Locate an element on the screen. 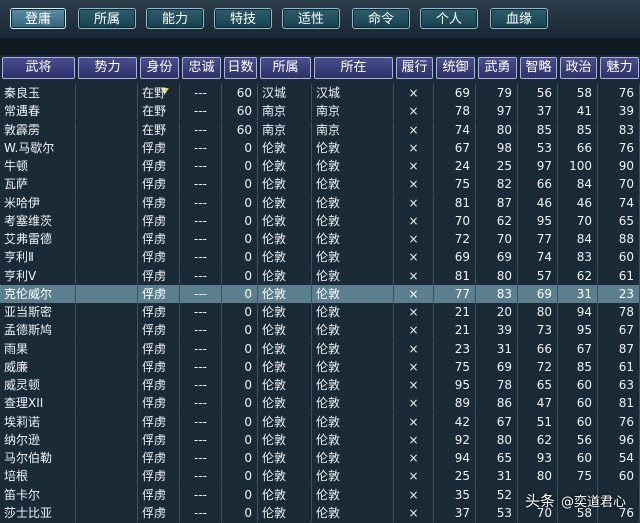 This screenshot has width=640, height=523. tab-7: 个人 is located at coordinates (449, 18).